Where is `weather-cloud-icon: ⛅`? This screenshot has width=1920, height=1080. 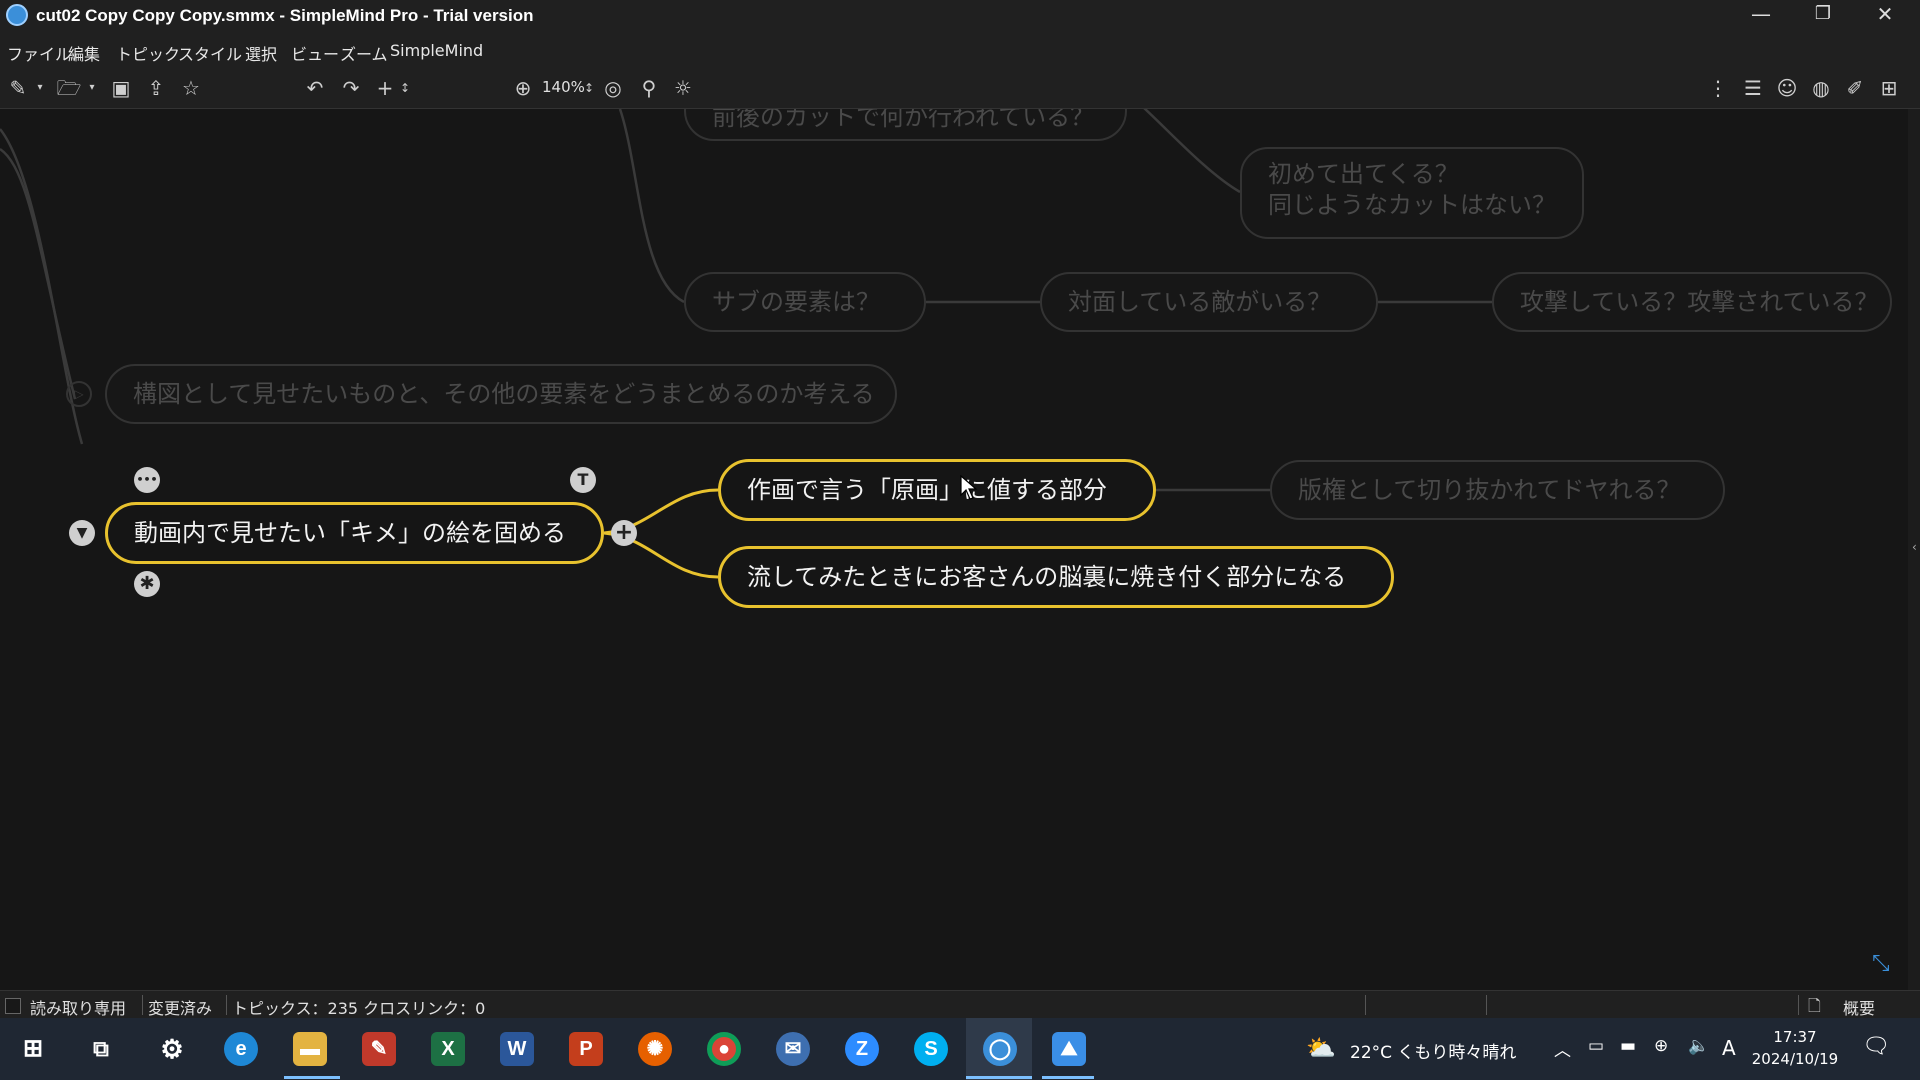 weather-cloud-icon: ⛅ is located at coordinates (1321, 1048).